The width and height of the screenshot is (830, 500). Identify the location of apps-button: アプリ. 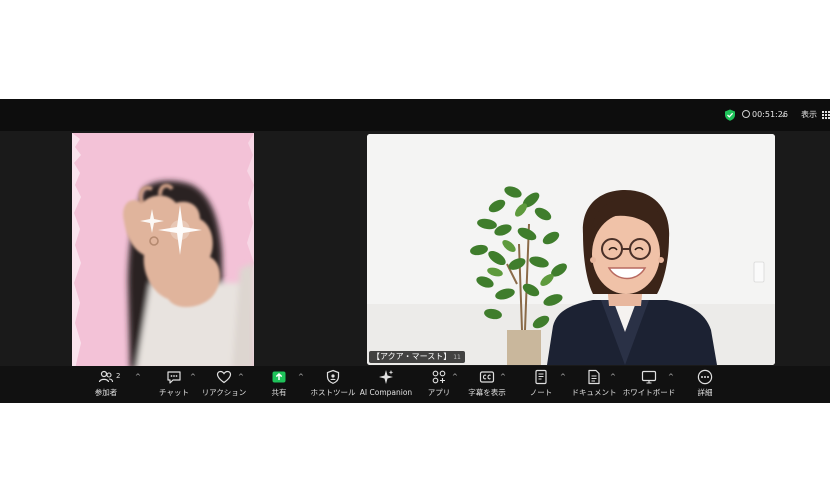
(439, 385).